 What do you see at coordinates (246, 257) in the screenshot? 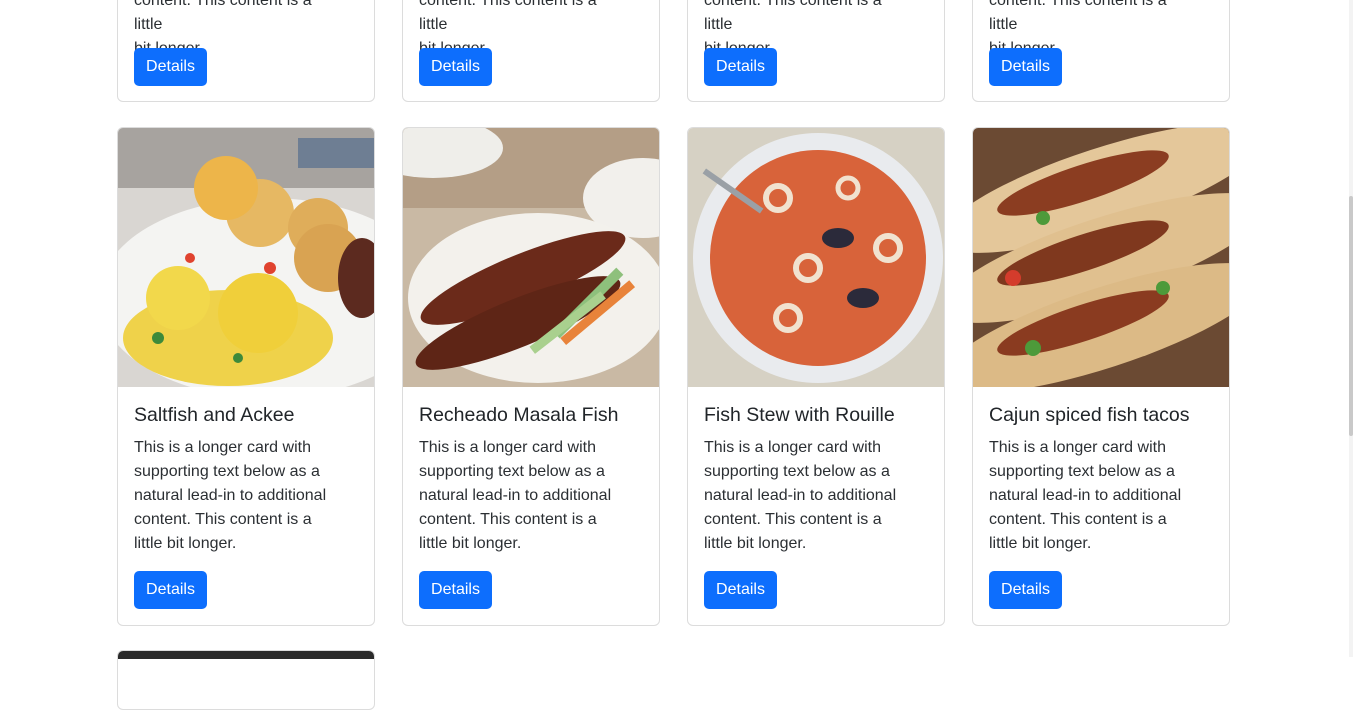
I see `saltfish-and-ackee-photo` at bounding box center [246, 257].